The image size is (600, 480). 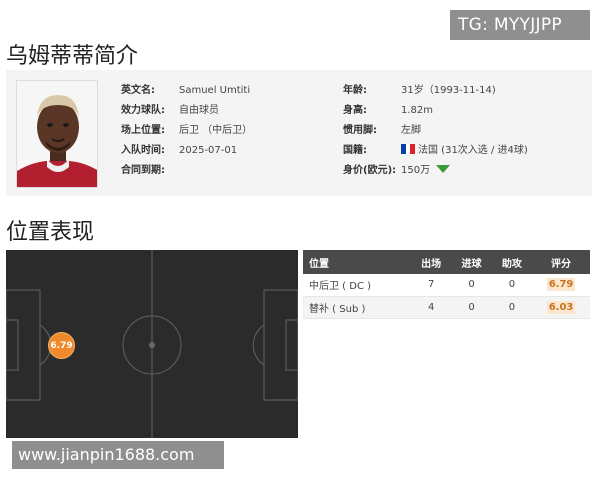 I want to click on cell-apps: 4, so click(x=431, y=307).